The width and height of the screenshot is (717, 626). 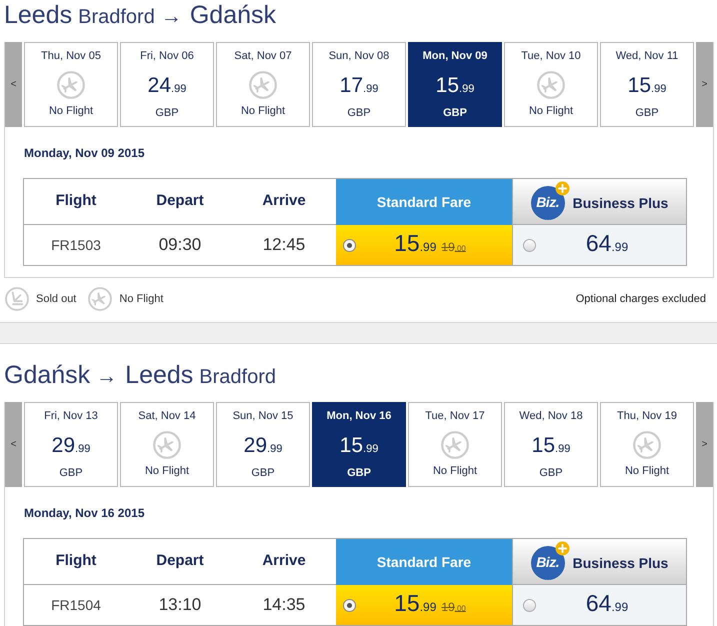 I want to click on day-label: Tue, Nov 10, so click(x=551, y=56).